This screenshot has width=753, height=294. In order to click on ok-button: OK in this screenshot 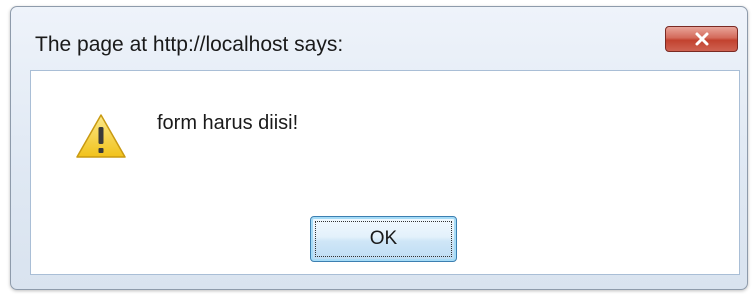, I will do `click(383, 239)`.